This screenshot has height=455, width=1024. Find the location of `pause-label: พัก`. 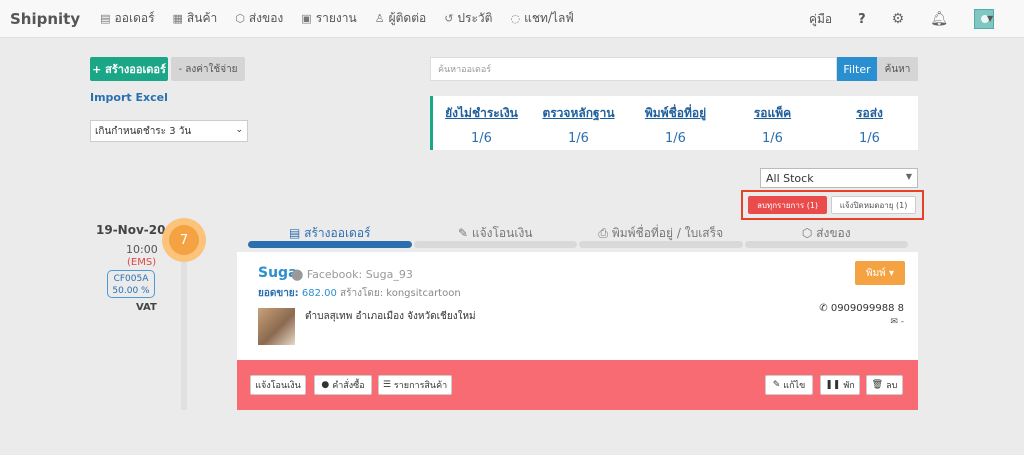

pause-label: พัก is located at coordinates (849, 386).